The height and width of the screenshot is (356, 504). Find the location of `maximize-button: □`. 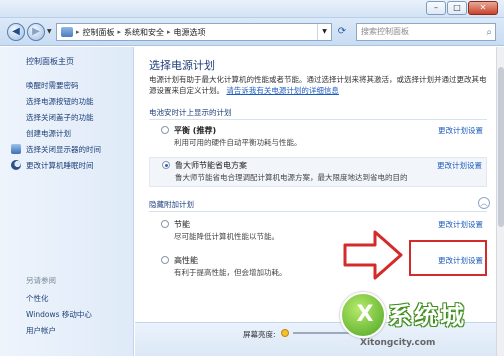

maximize-button: □ is located at coordinates (457, 8).